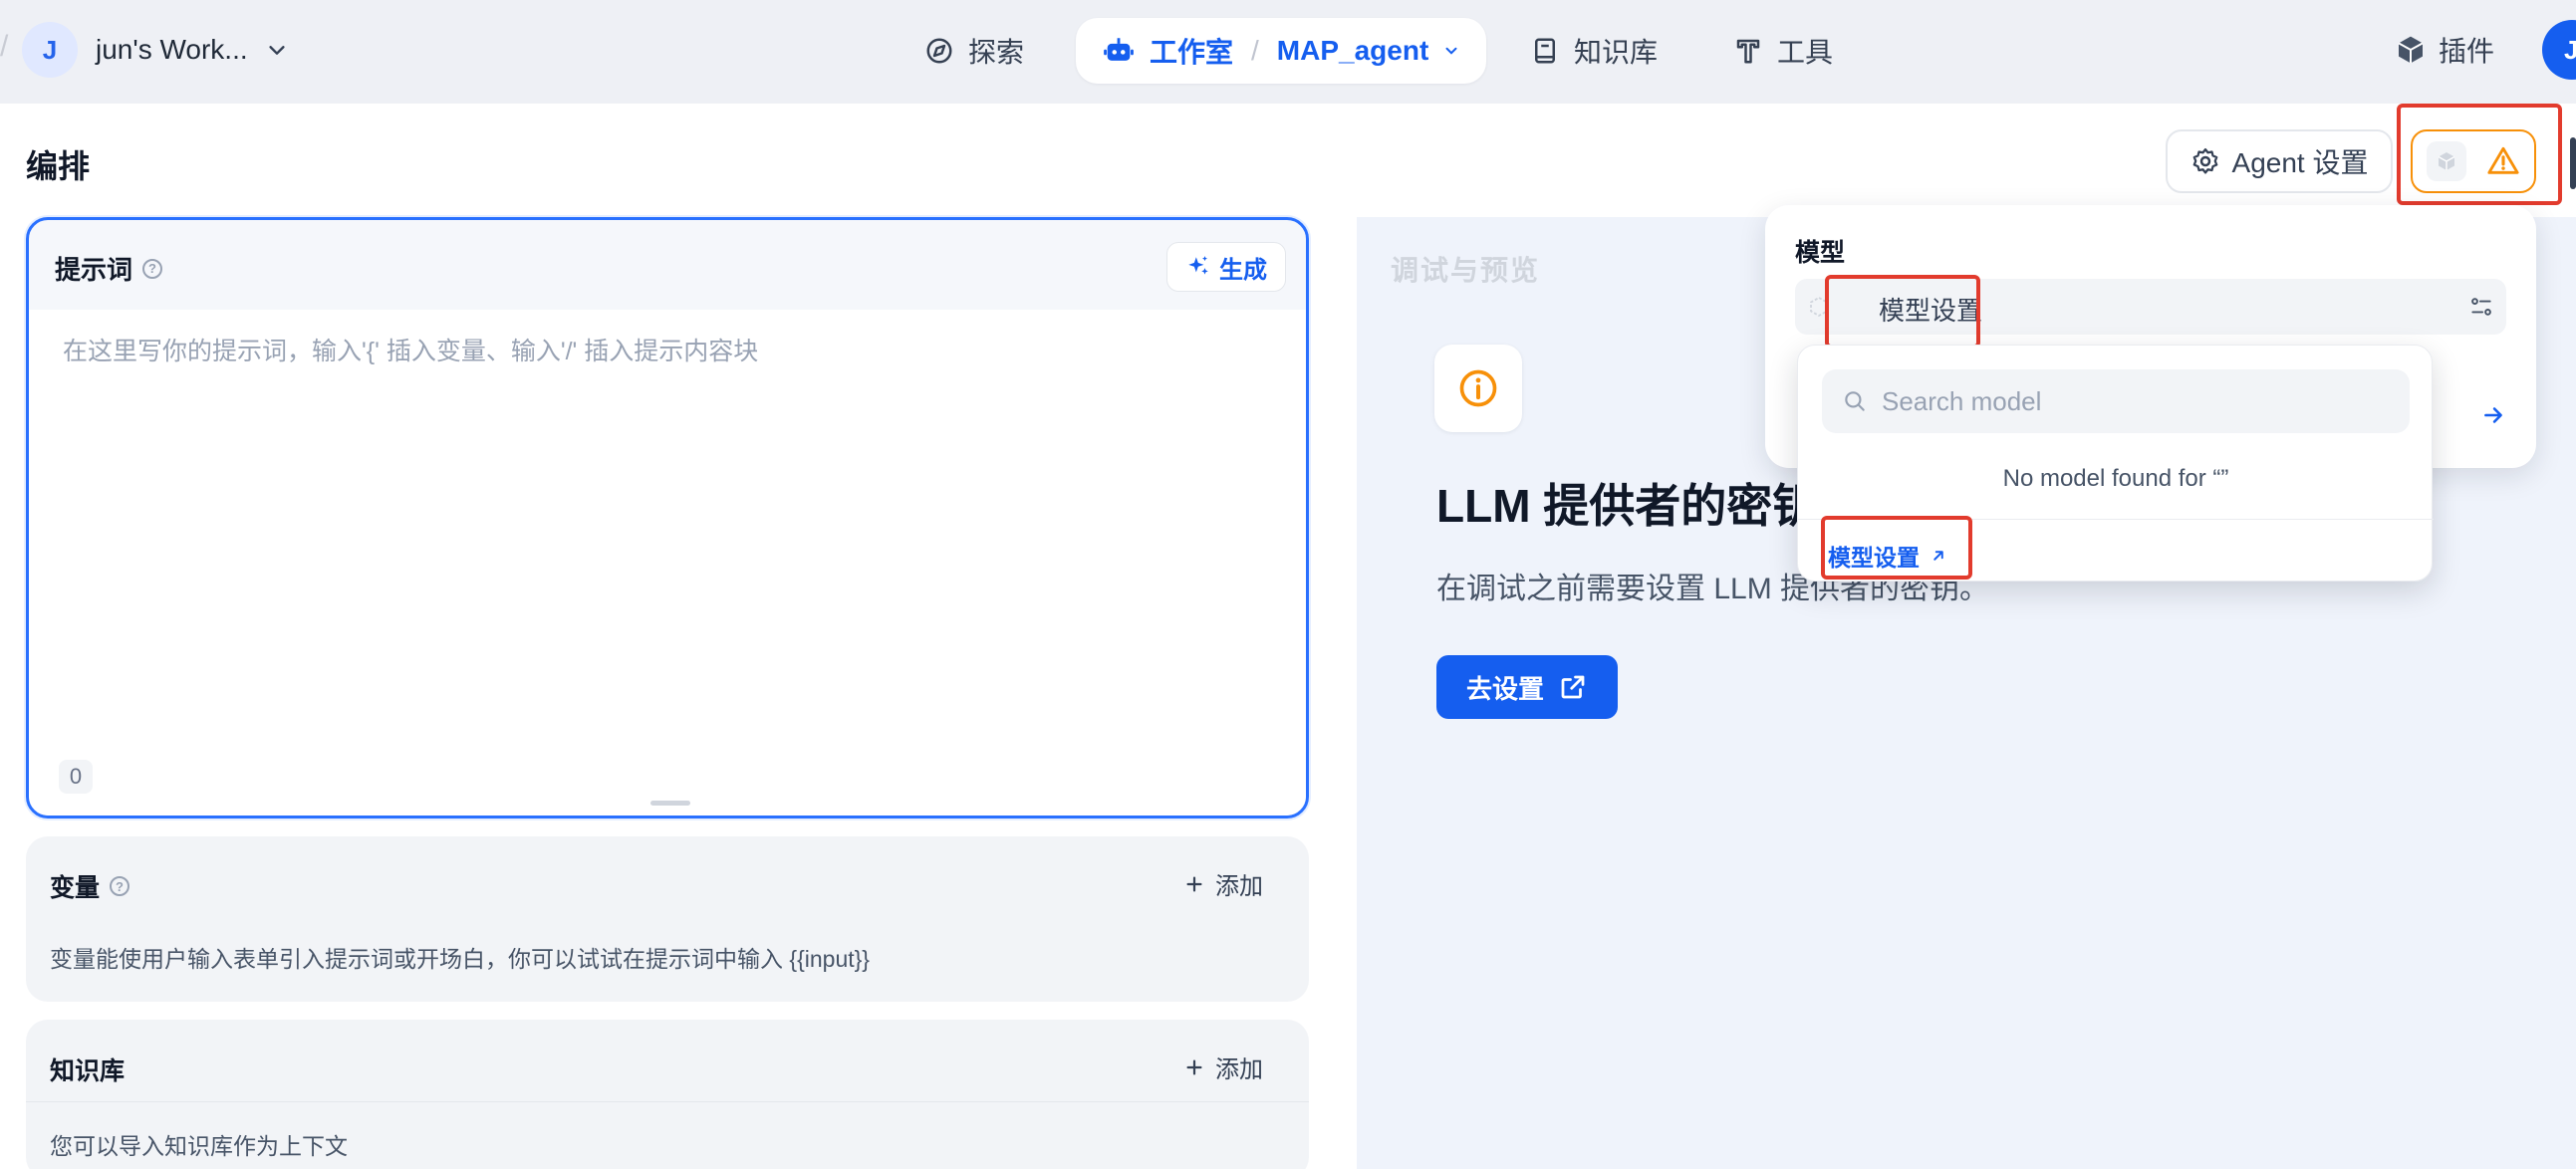 This screenshot has width=2576, height=1169. I want to click on nav-plugins: 插件, so click(2444, 50).